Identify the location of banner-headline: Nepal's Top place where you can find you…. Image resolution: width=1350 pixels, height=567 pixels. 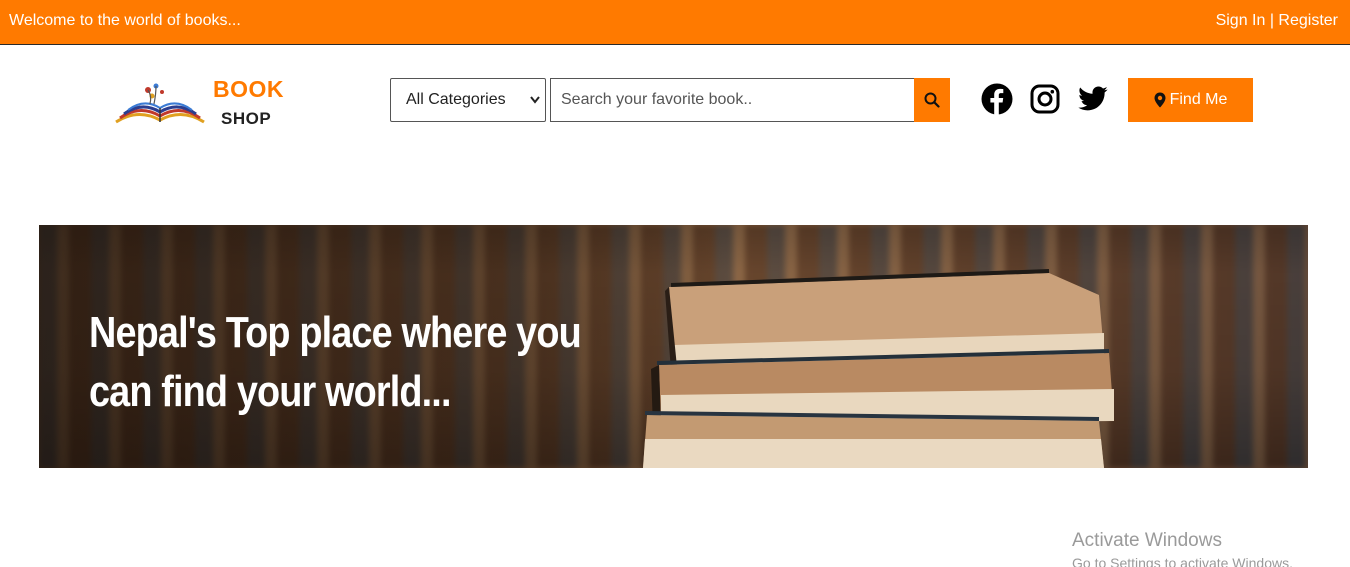
(335, 362).